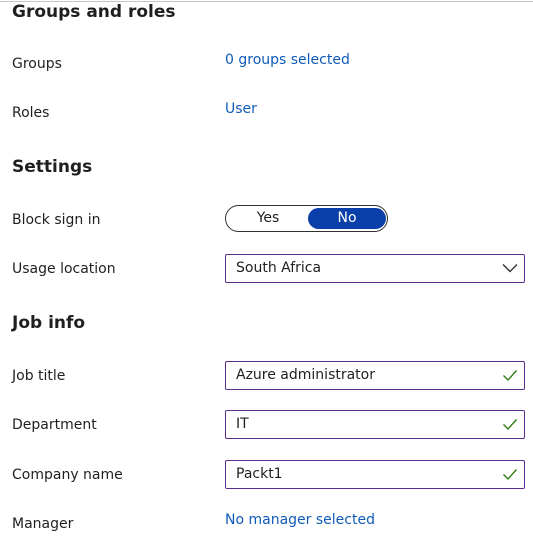  What do you see at coordinates (241, 109) in the screenshot?
I see `roles-link: User` at bounding box center [241, 109].